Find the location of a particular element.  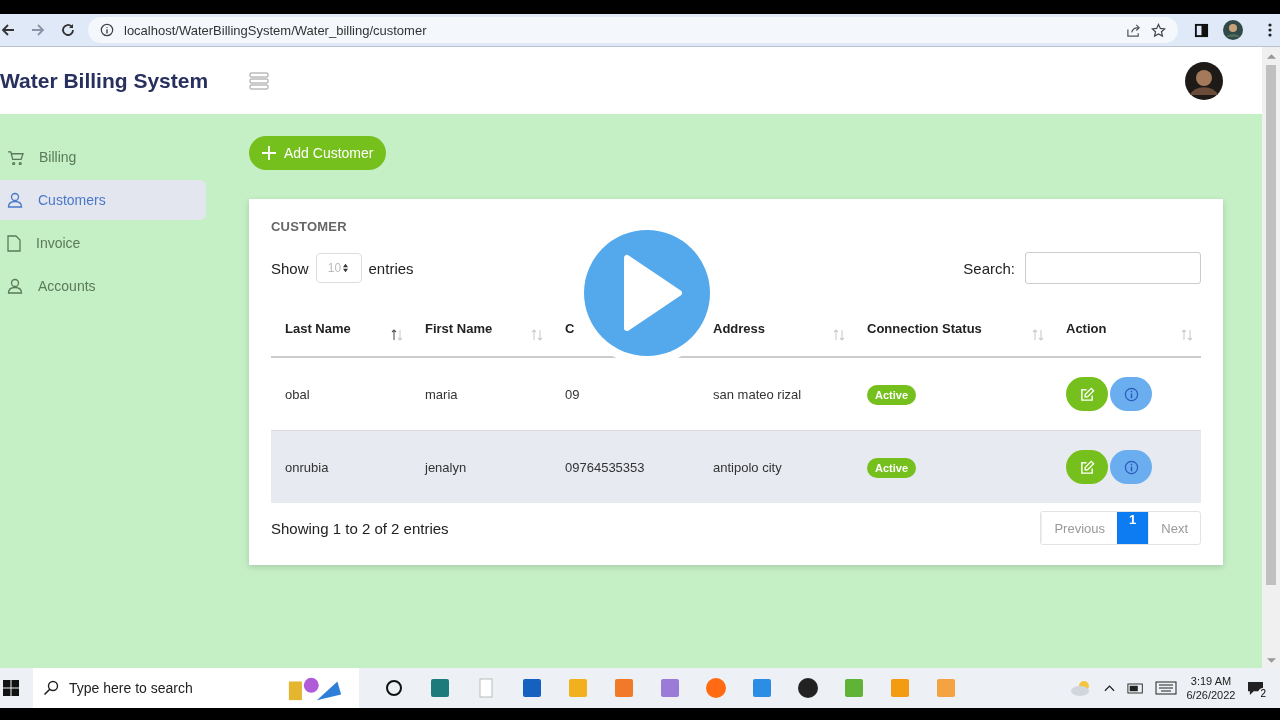

table-cell: antipolo city is located at coordinates (747, 467).